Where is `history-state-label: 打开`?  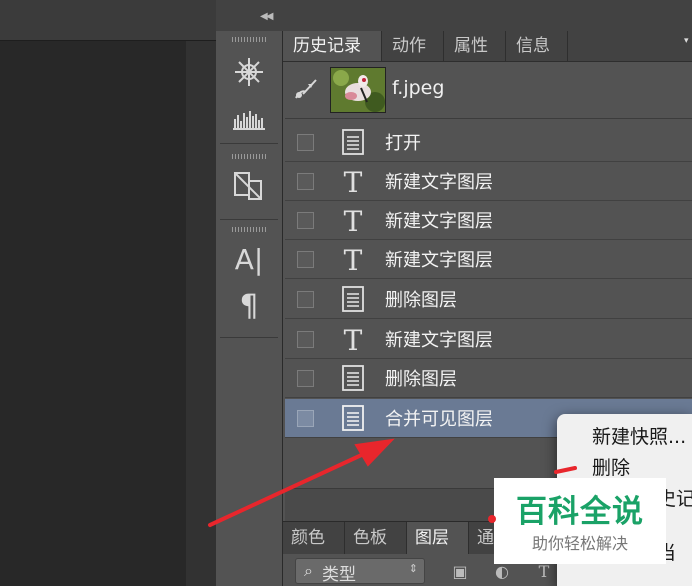 history-state-label: 打开 is located at coordinates (403, 143).